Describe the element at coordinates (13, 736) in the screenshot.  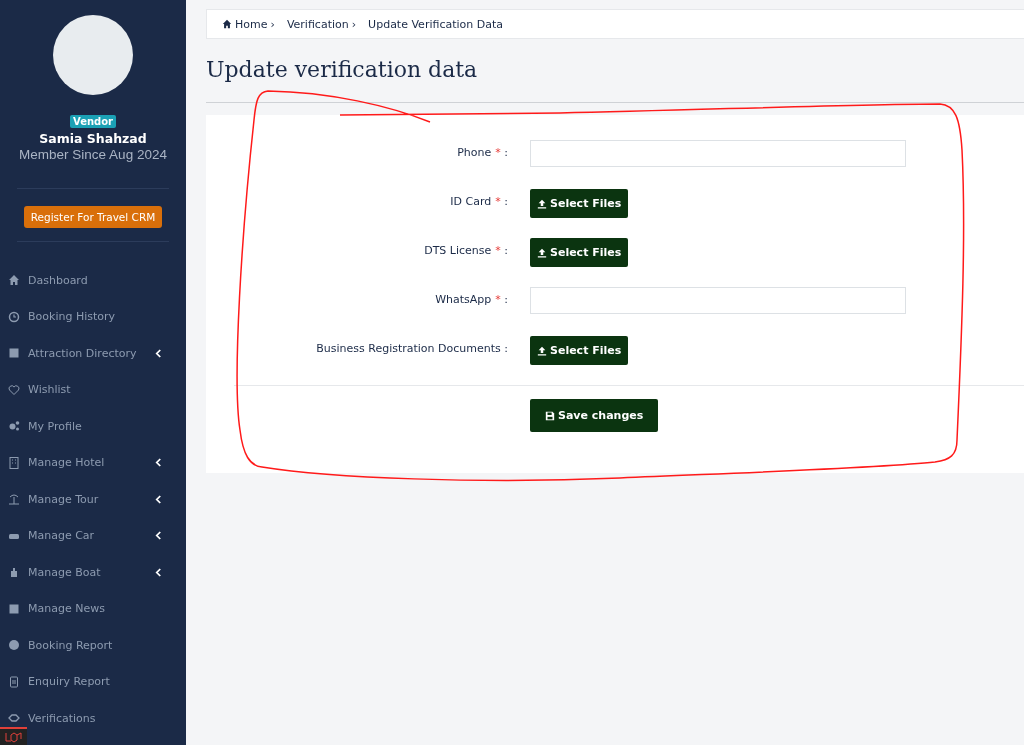
I see `debug-bar-icon` at that location.